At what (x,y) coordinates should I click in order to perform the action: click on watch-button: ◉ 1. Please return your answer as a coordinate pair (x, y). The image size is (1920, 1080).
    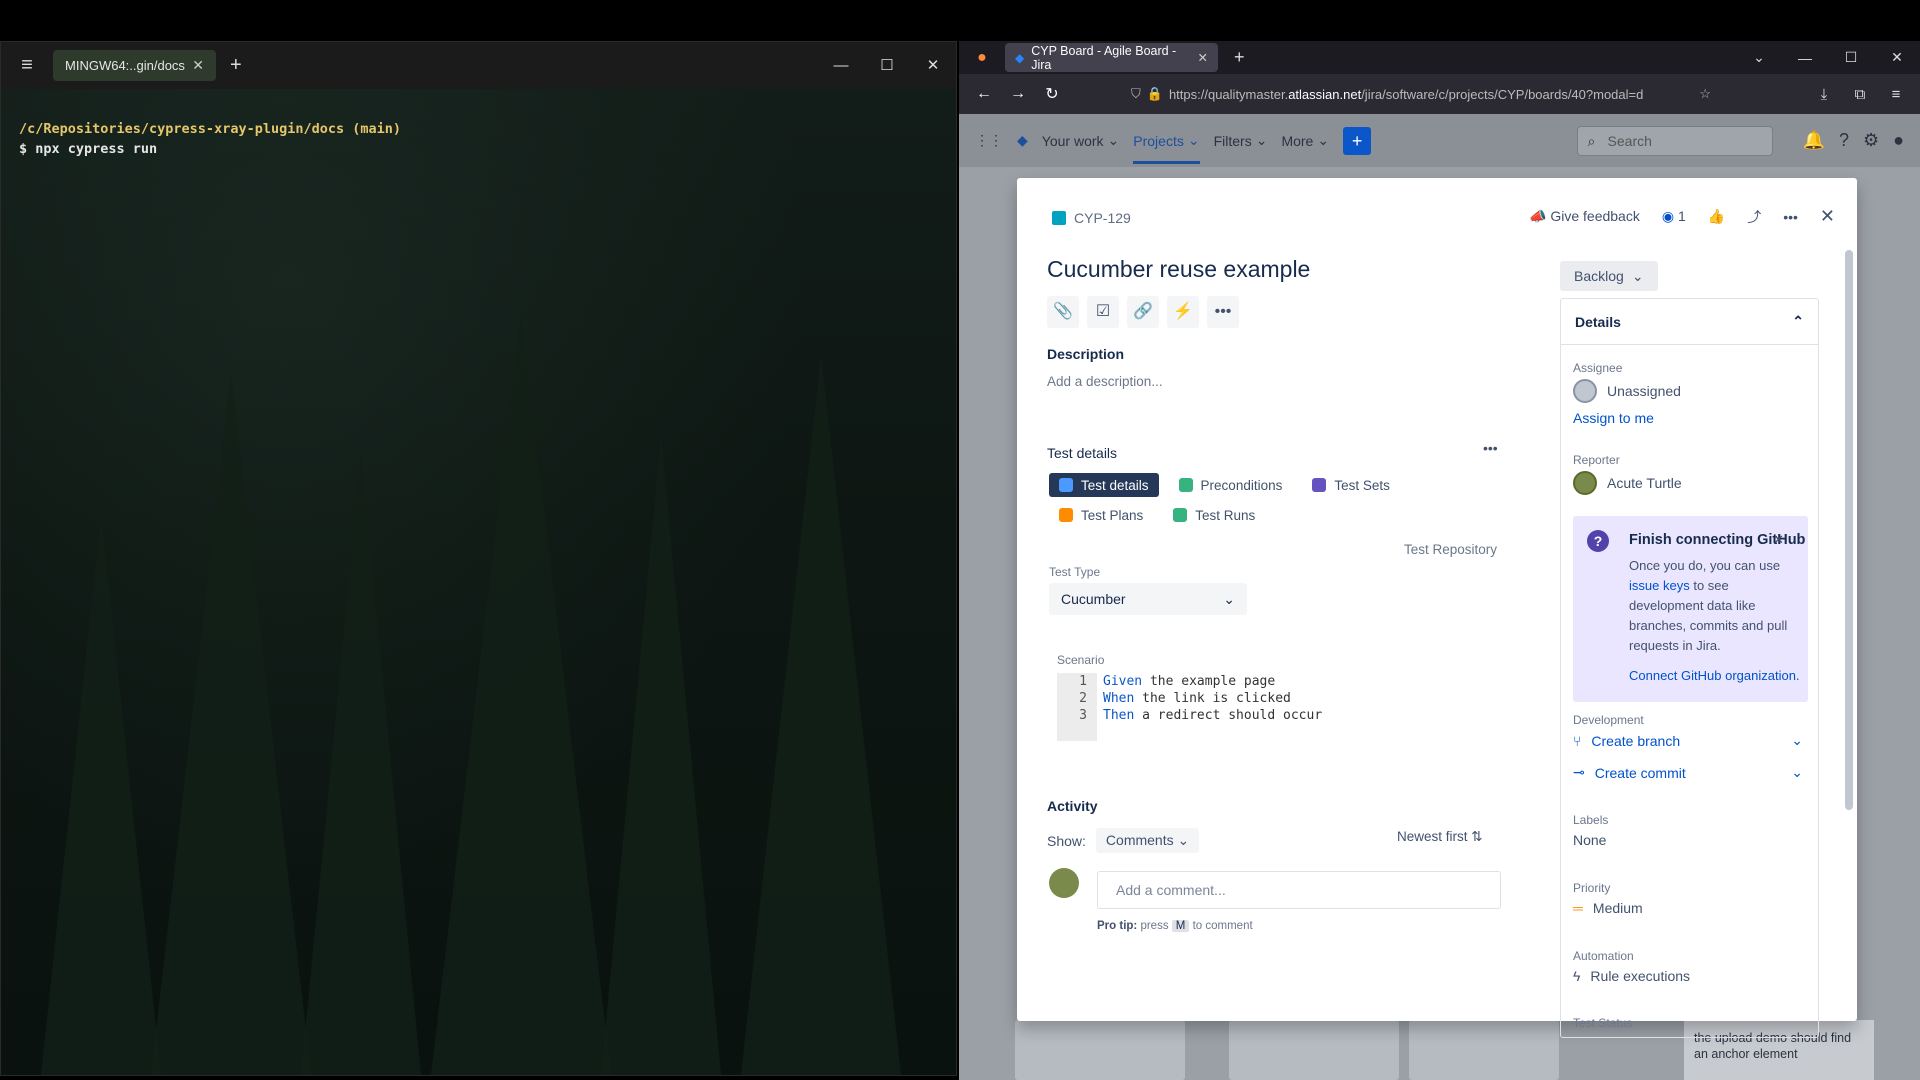
    Looking at the image, I should click on (1674, 216).